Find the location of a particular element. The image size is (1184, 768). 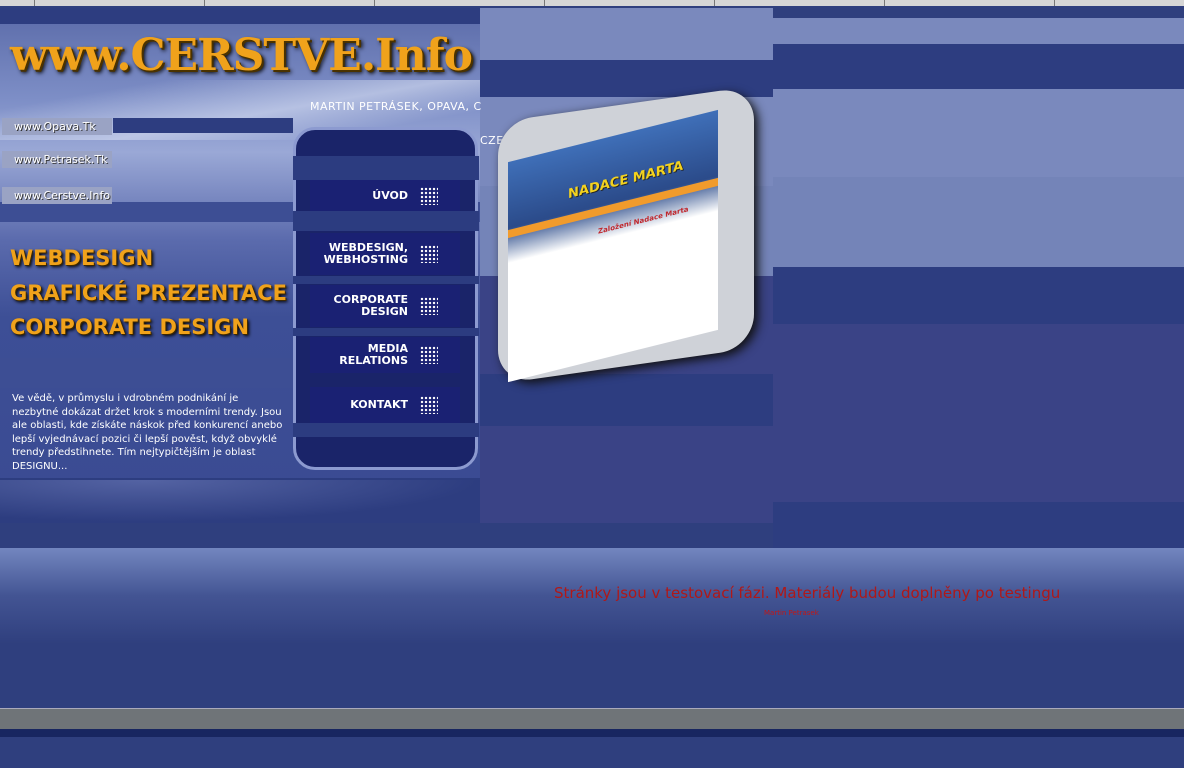

menu-label-line2: WEBHOSTING is located at coordinates (365, 259).